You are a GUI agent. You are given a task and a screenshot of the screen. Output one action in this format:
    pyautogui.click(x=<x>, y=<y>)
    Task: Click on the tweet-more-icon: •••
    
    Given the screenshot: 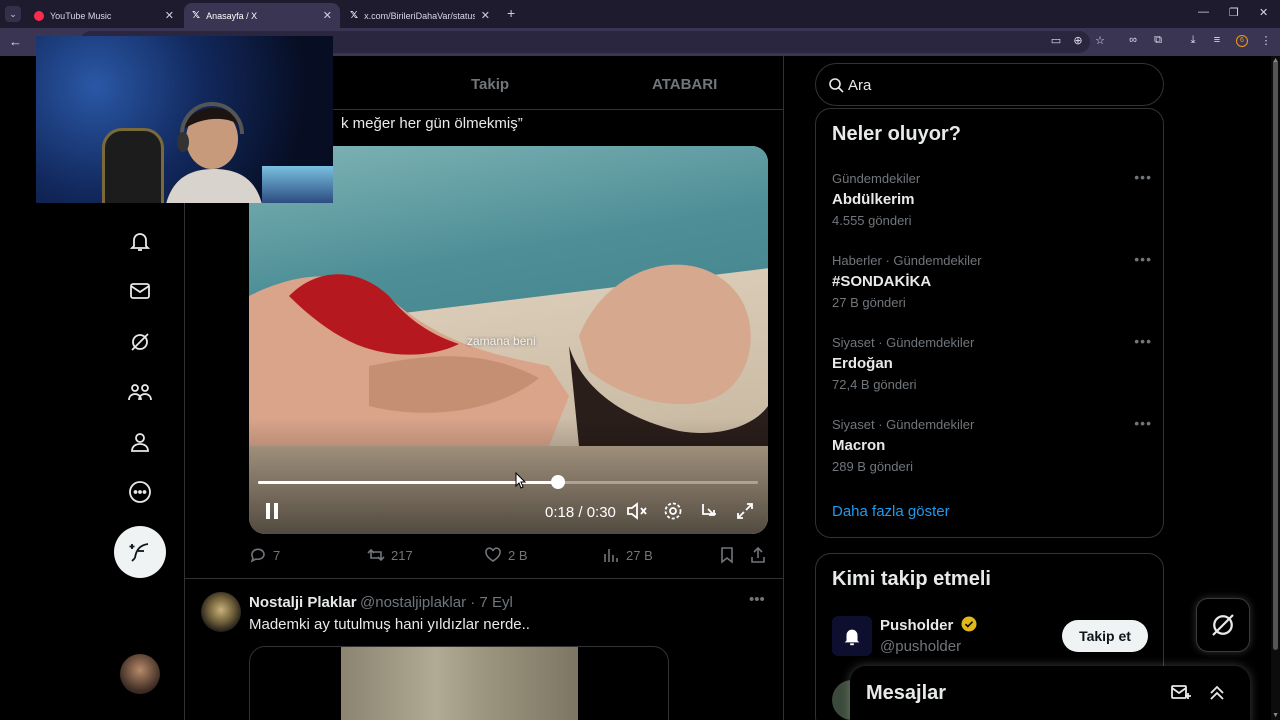 What is the action you would take?
    pyautogui.click(x=757, y=599)
    